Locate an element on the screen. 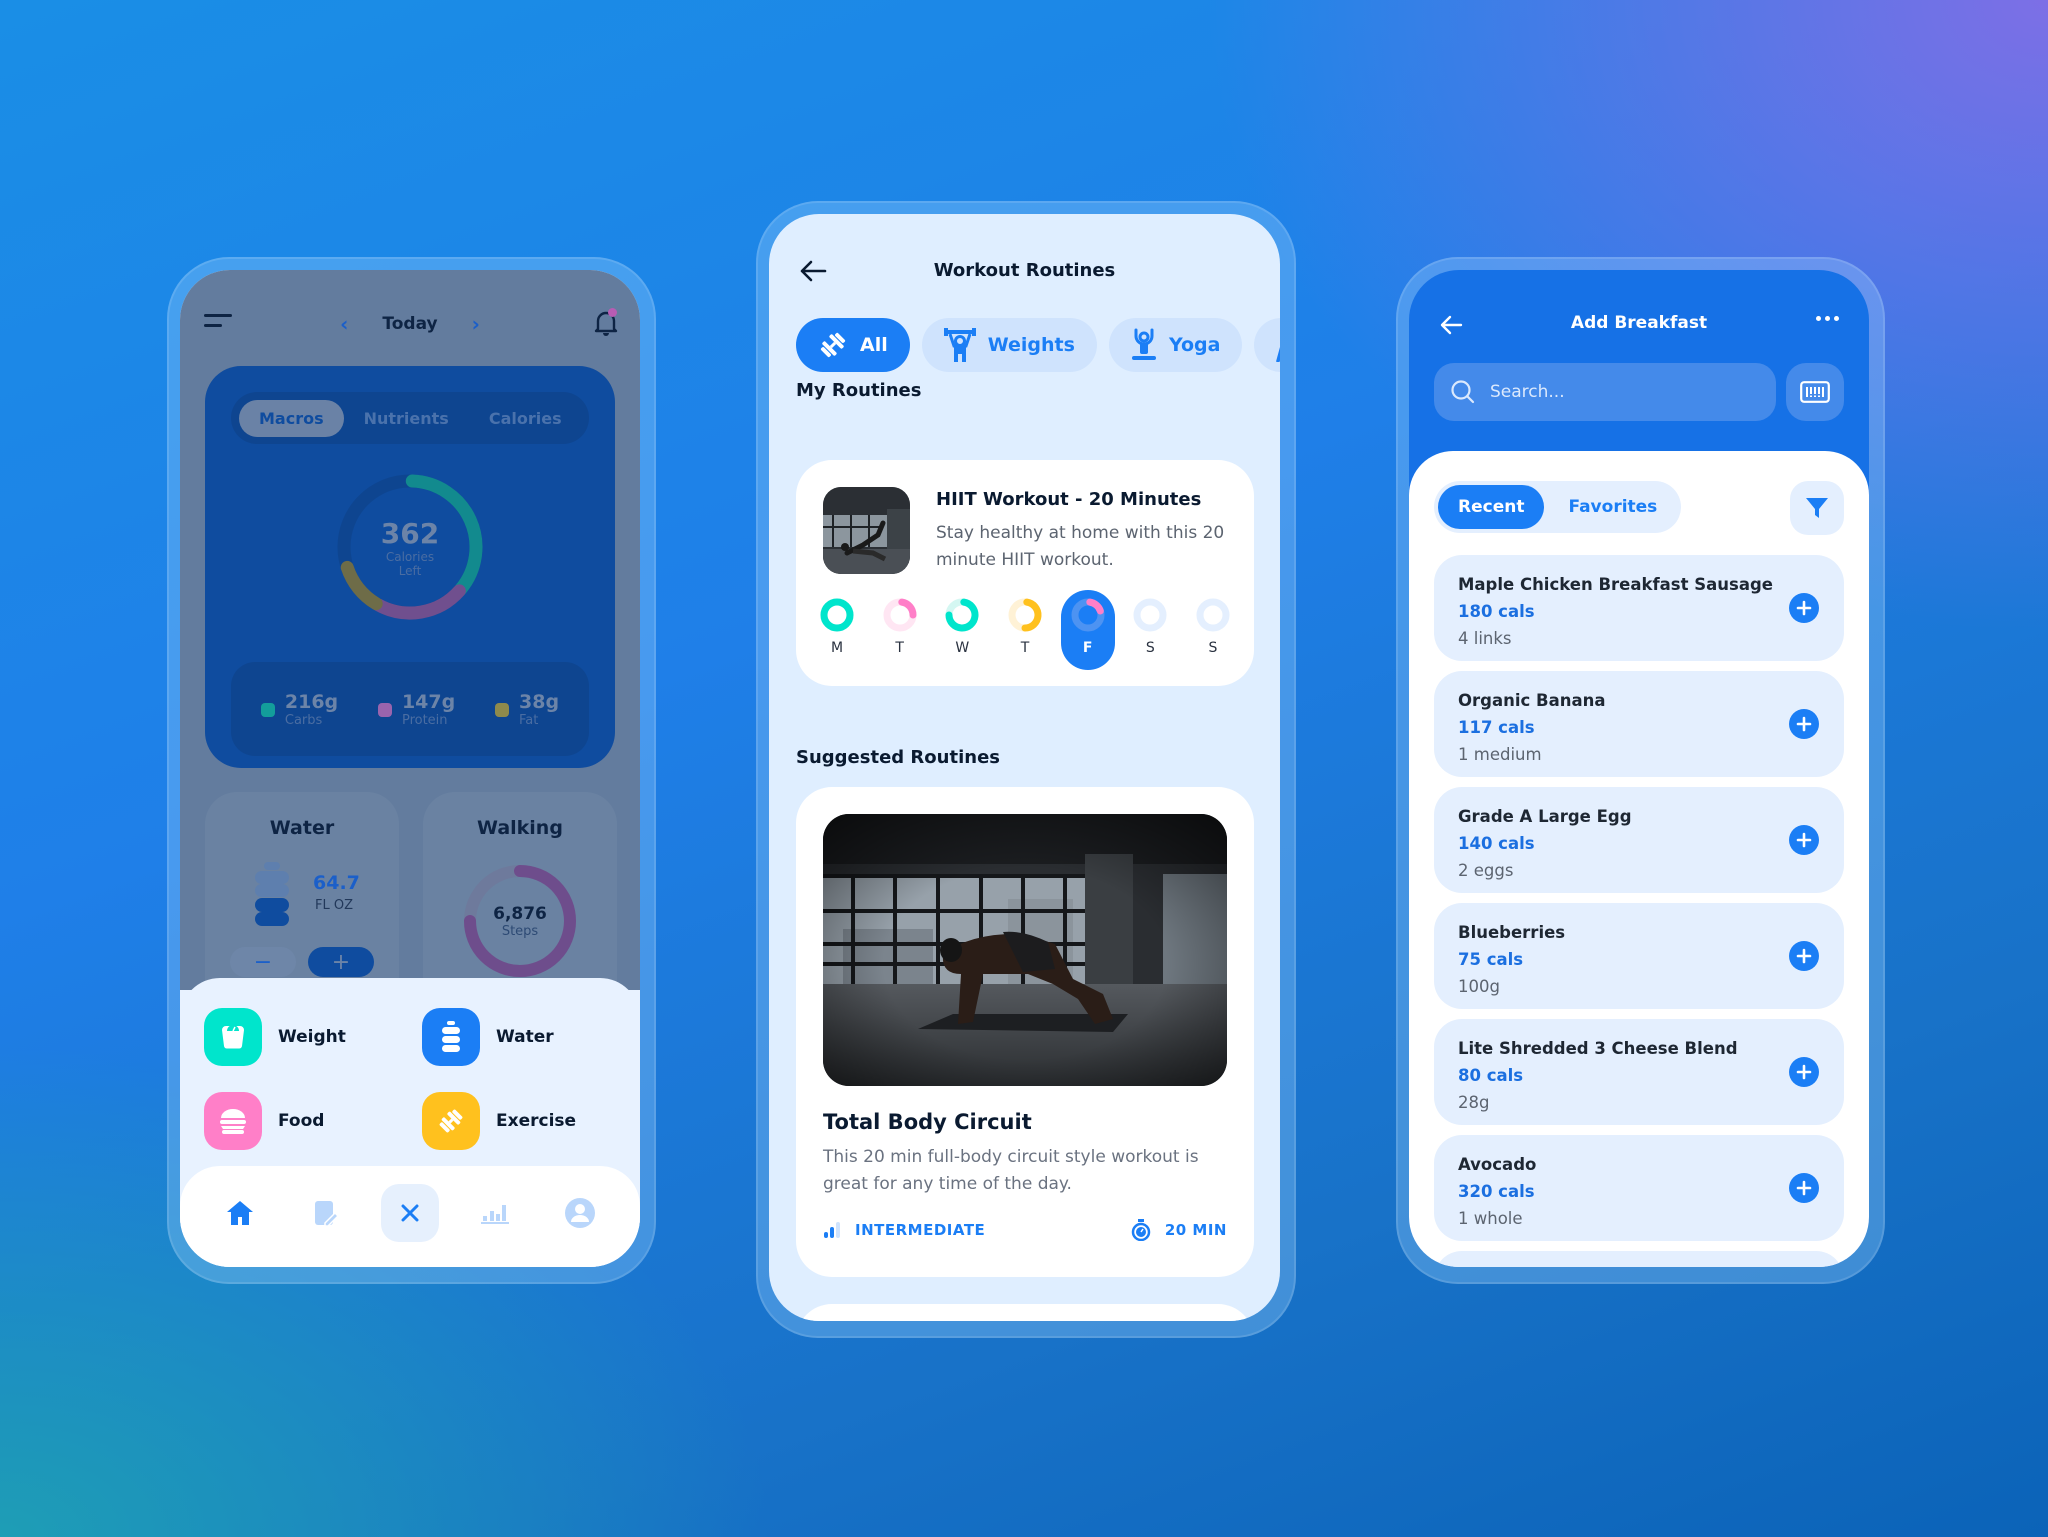 The height and width of the screenshot is (1537, 2048). walking-title: Walking is located at coordinates (520, 828).